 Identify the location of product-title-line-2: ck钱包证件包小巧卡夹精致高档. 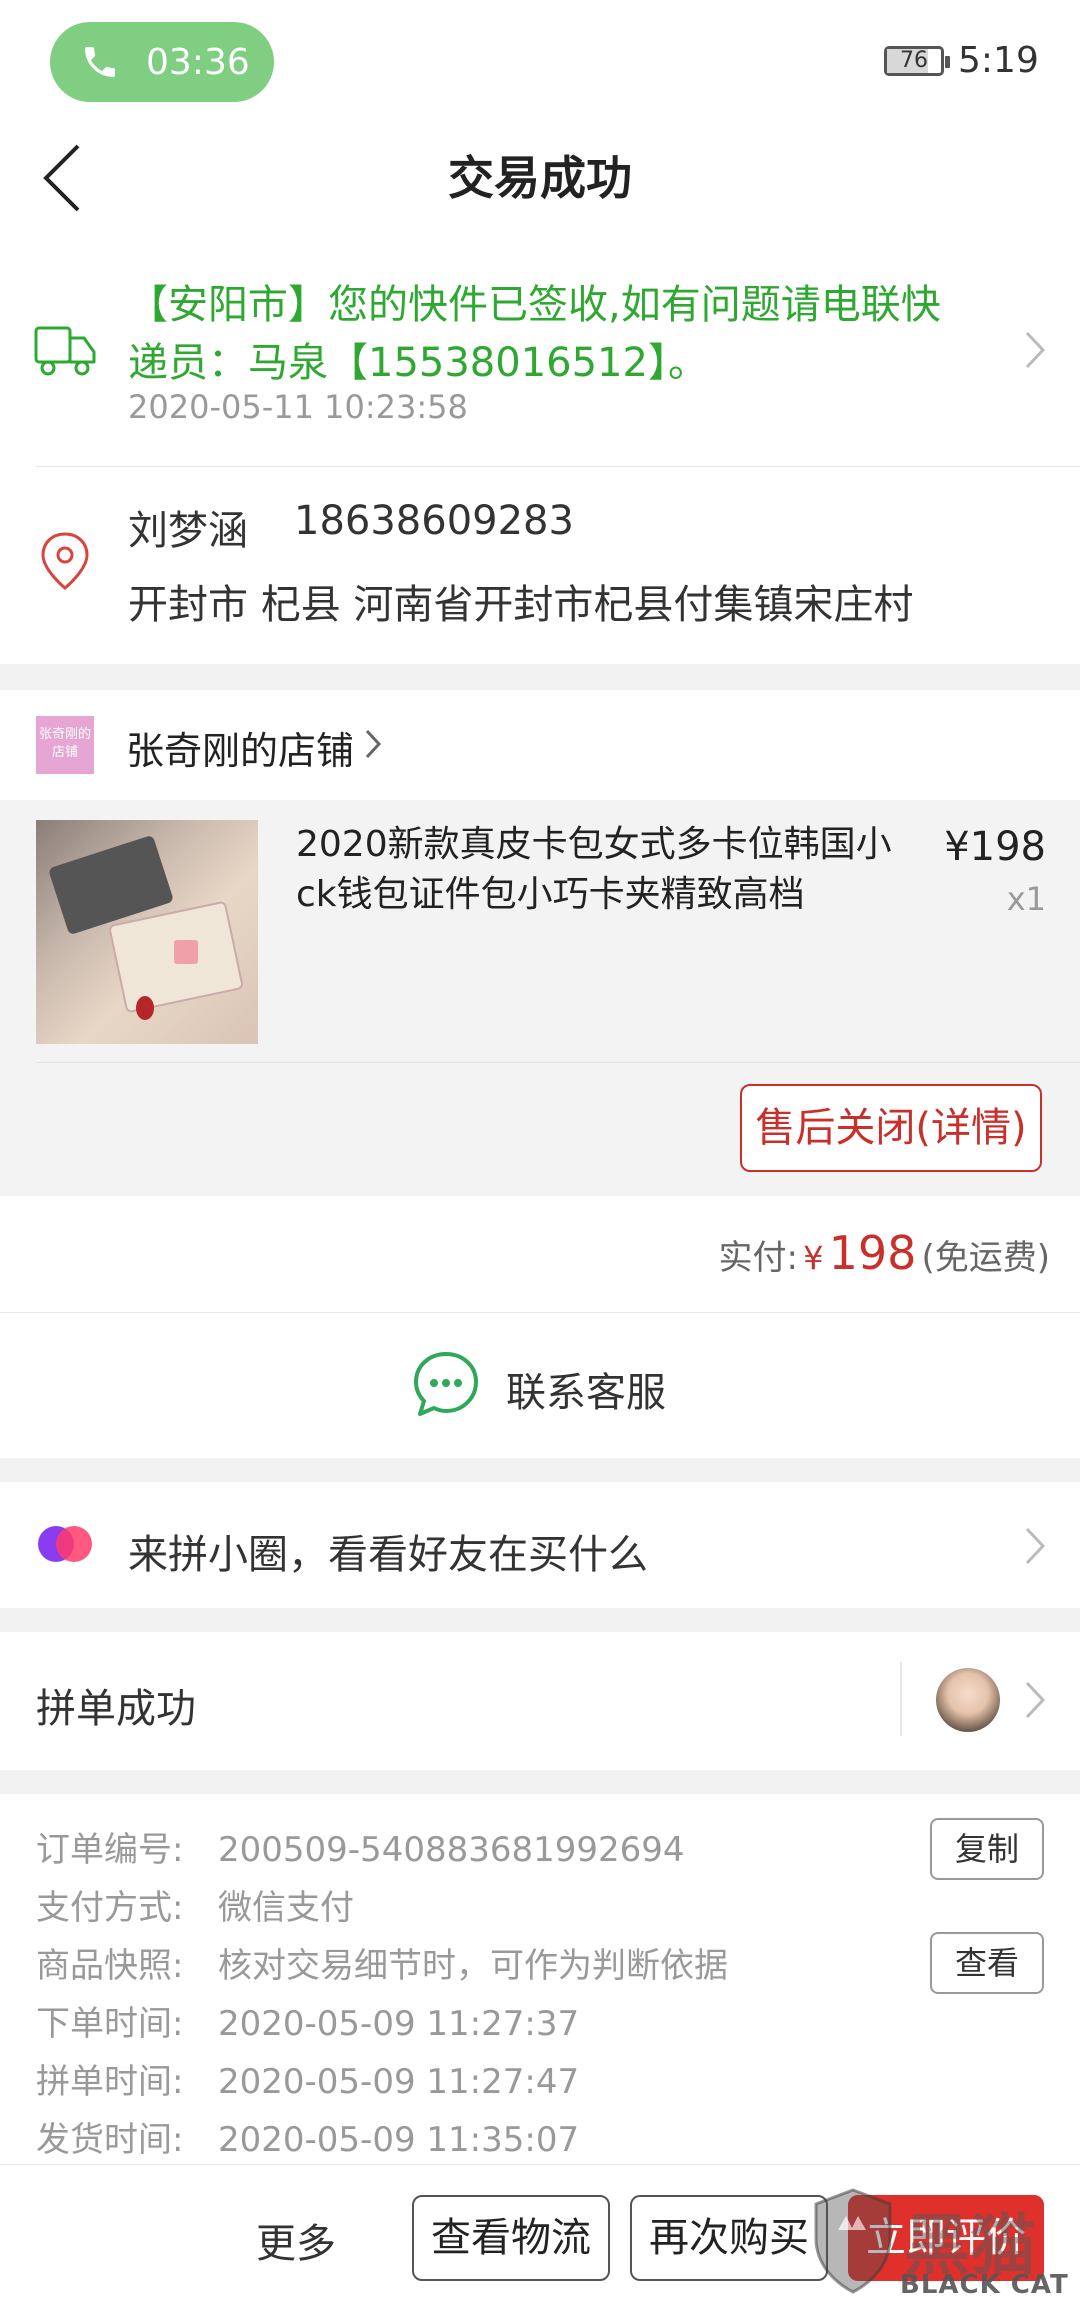
(550, 894).